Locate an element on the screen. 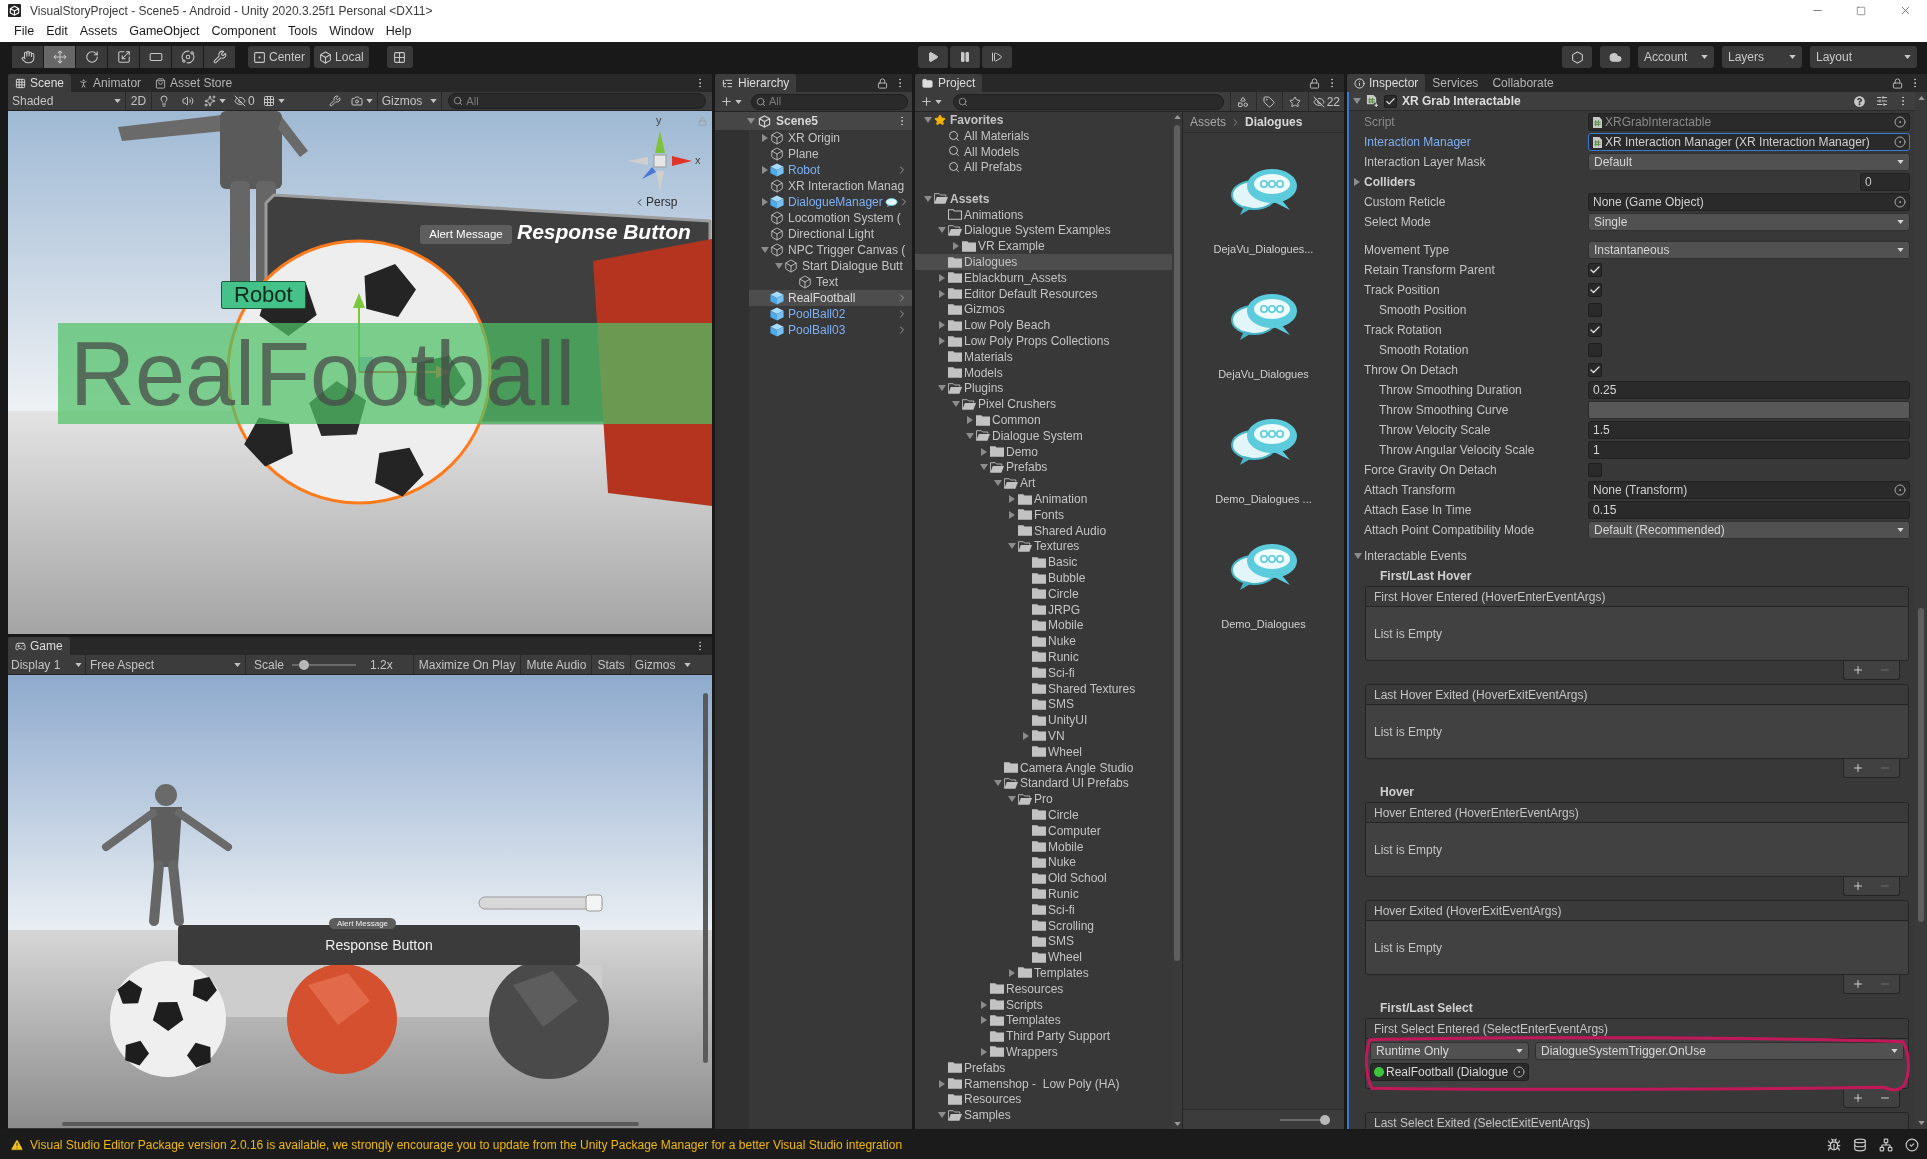 Image resolution: width=1927 pixels, height=1159 pixels. object-field: None (Game Object) is located at coordinates (1749, 202).